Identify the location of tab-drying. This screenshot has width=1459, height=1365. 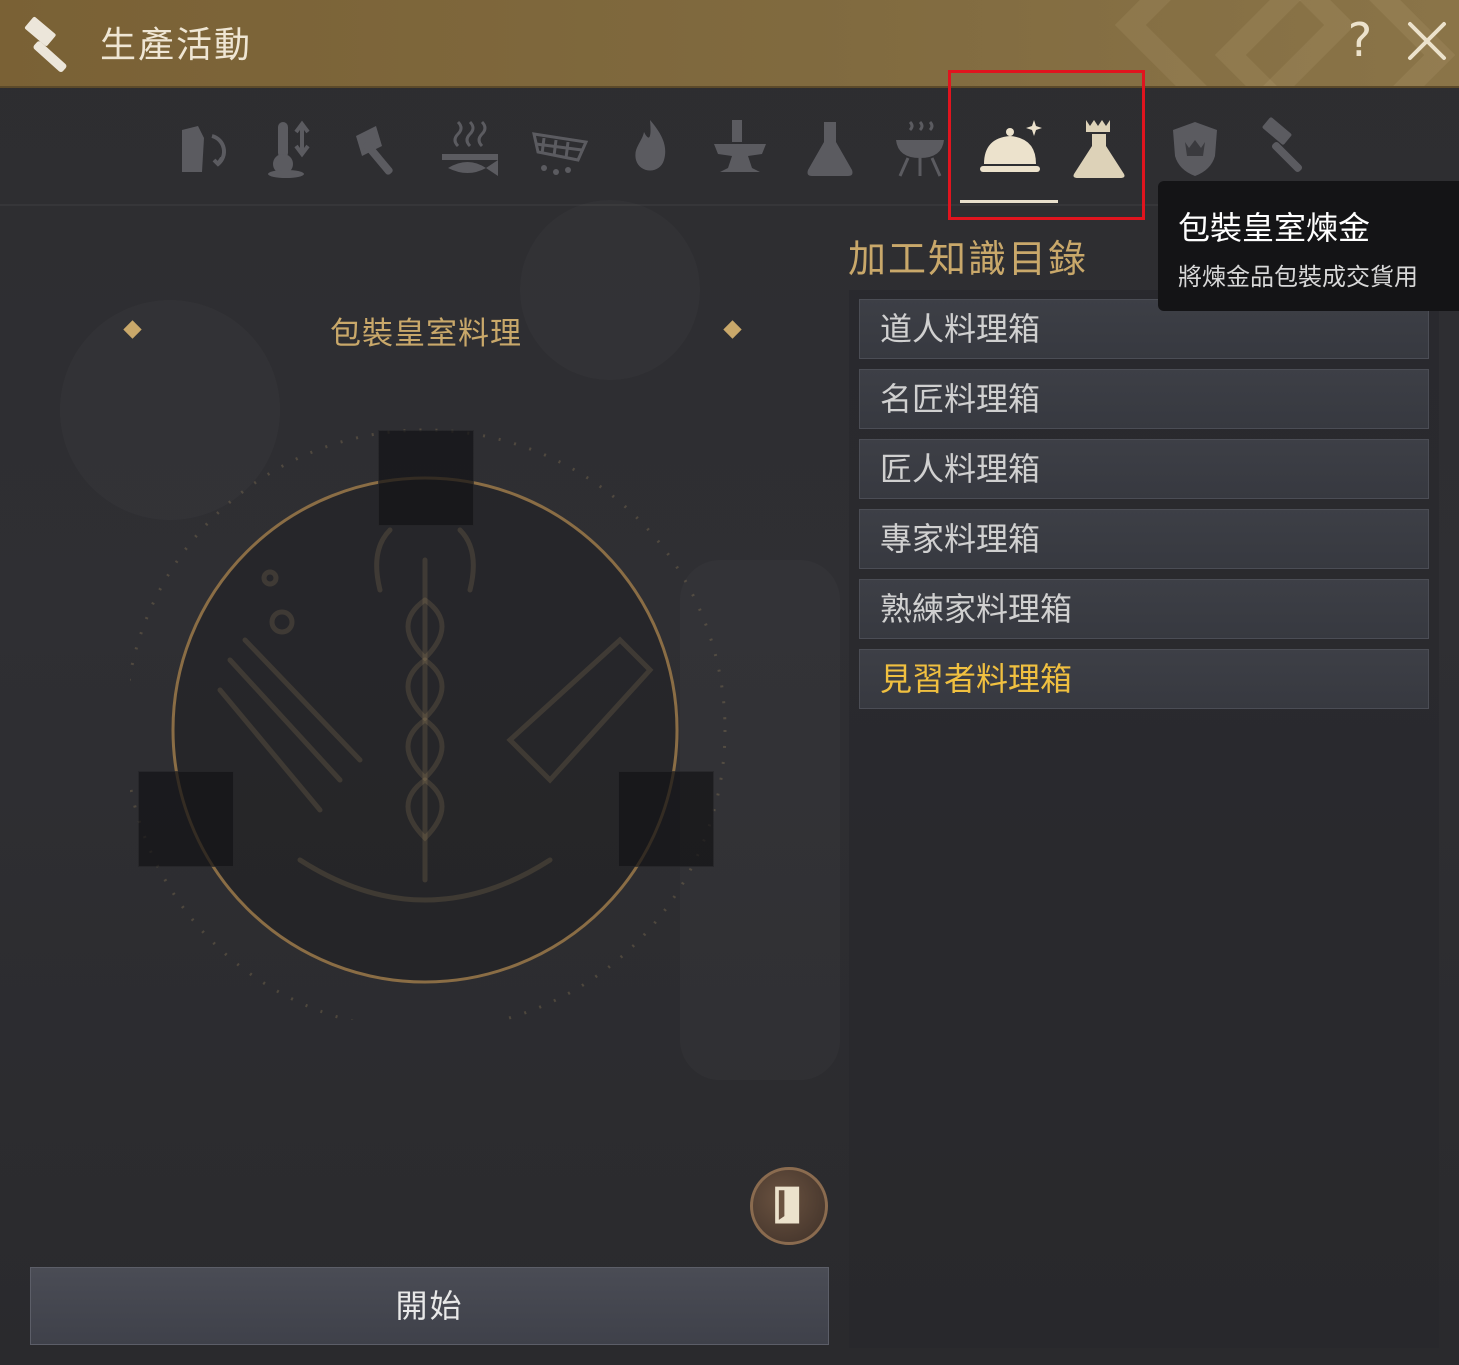
(290, 153).